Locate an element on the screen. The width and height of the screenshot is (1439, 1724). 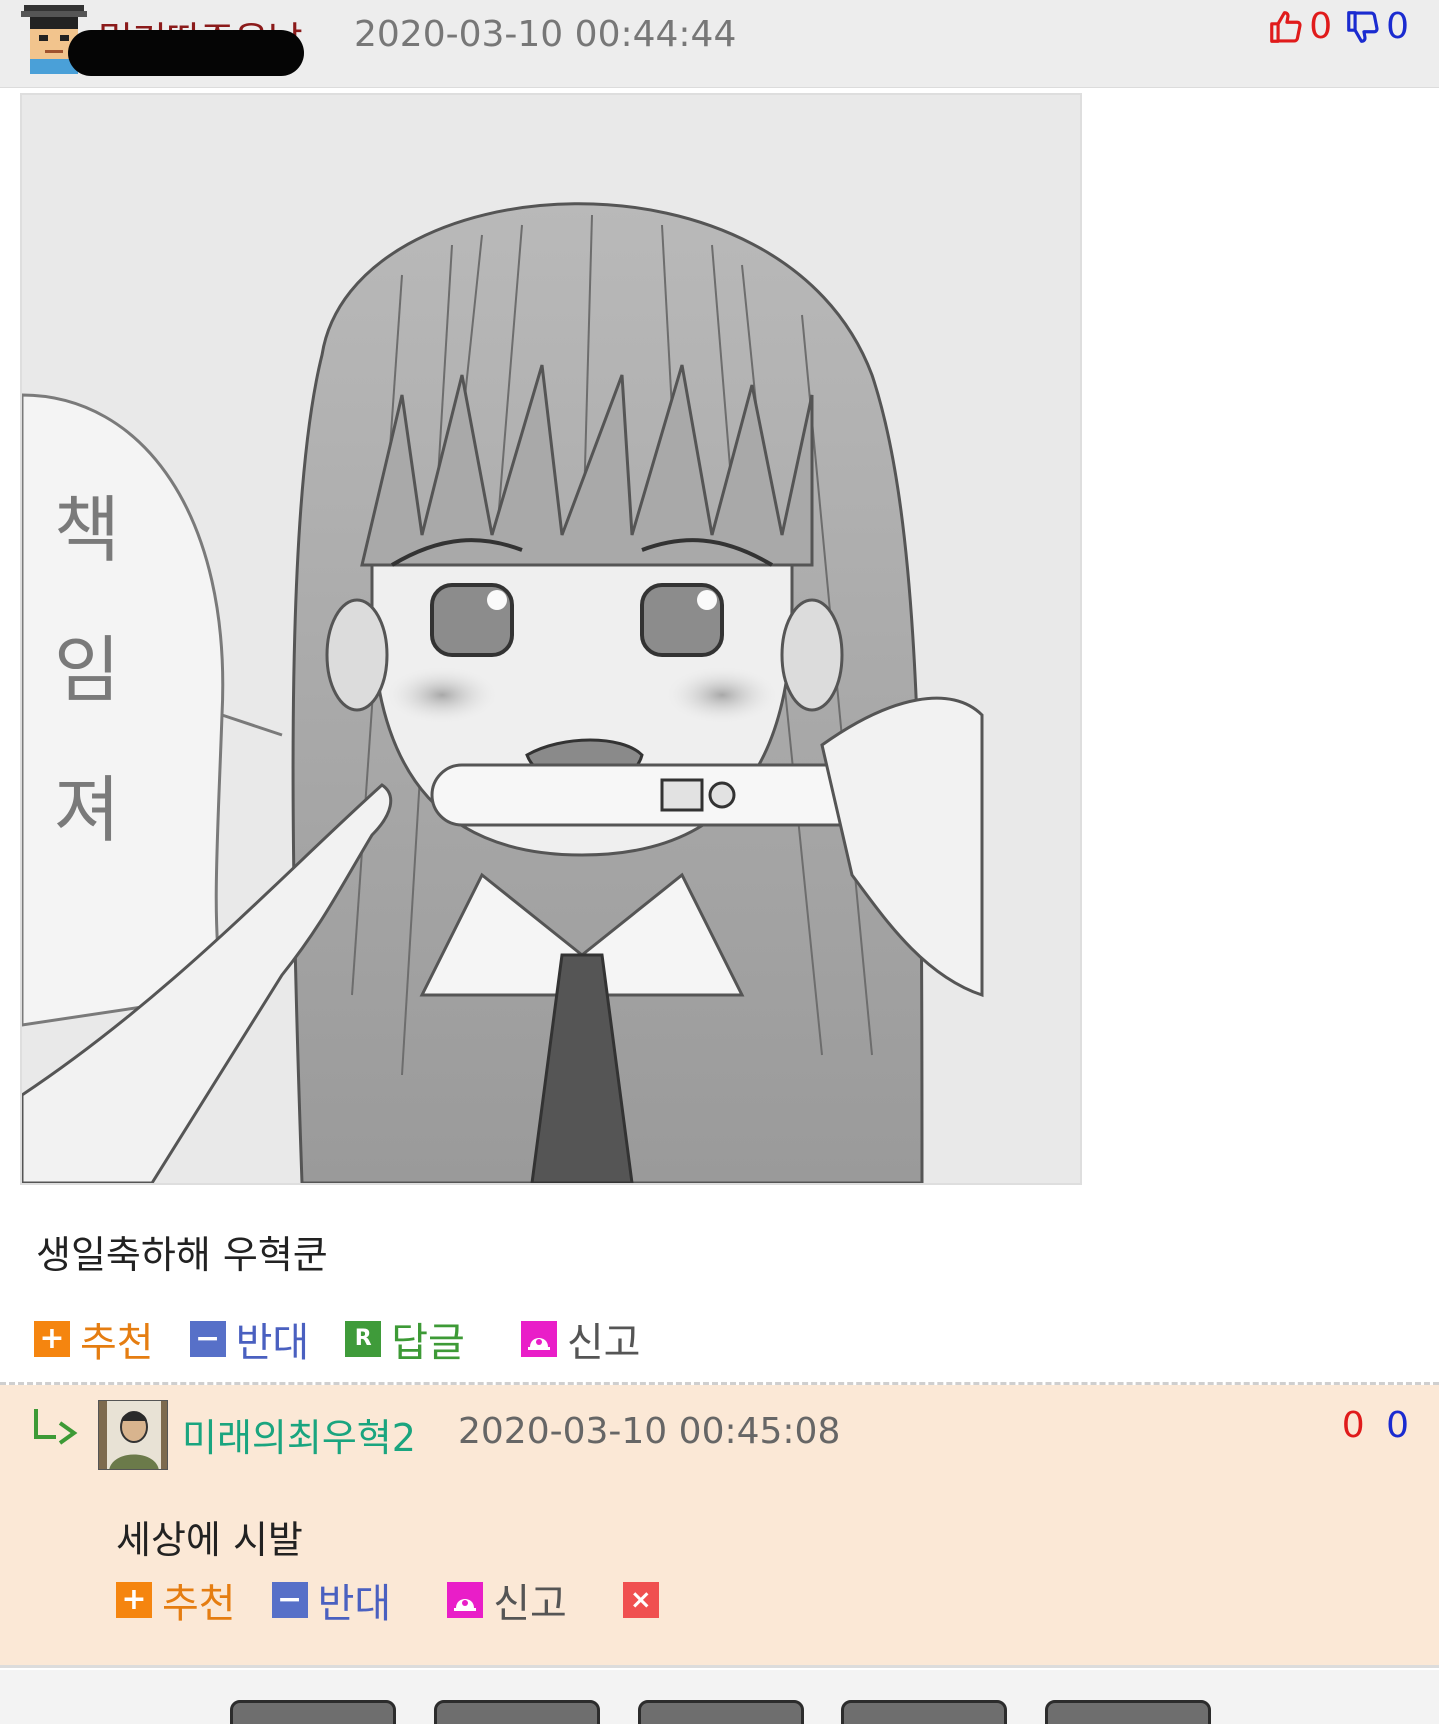
comment-header: 멀기딴주운날 2020-03-10 00:44:44 0 0 is located at coordinates (719, 44).